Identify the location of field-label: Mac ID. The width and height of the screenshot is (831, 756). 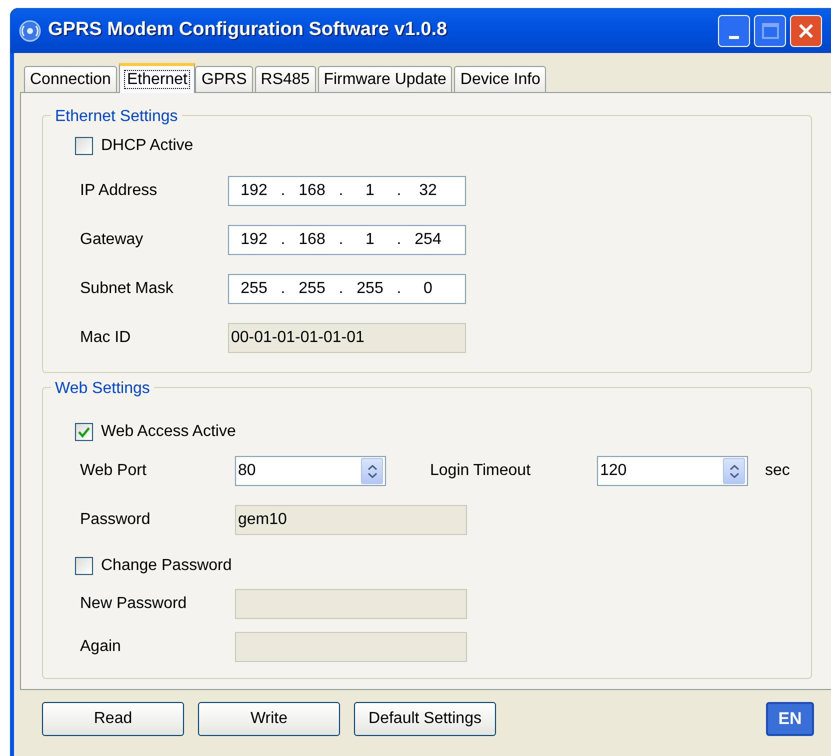
(106, 338).